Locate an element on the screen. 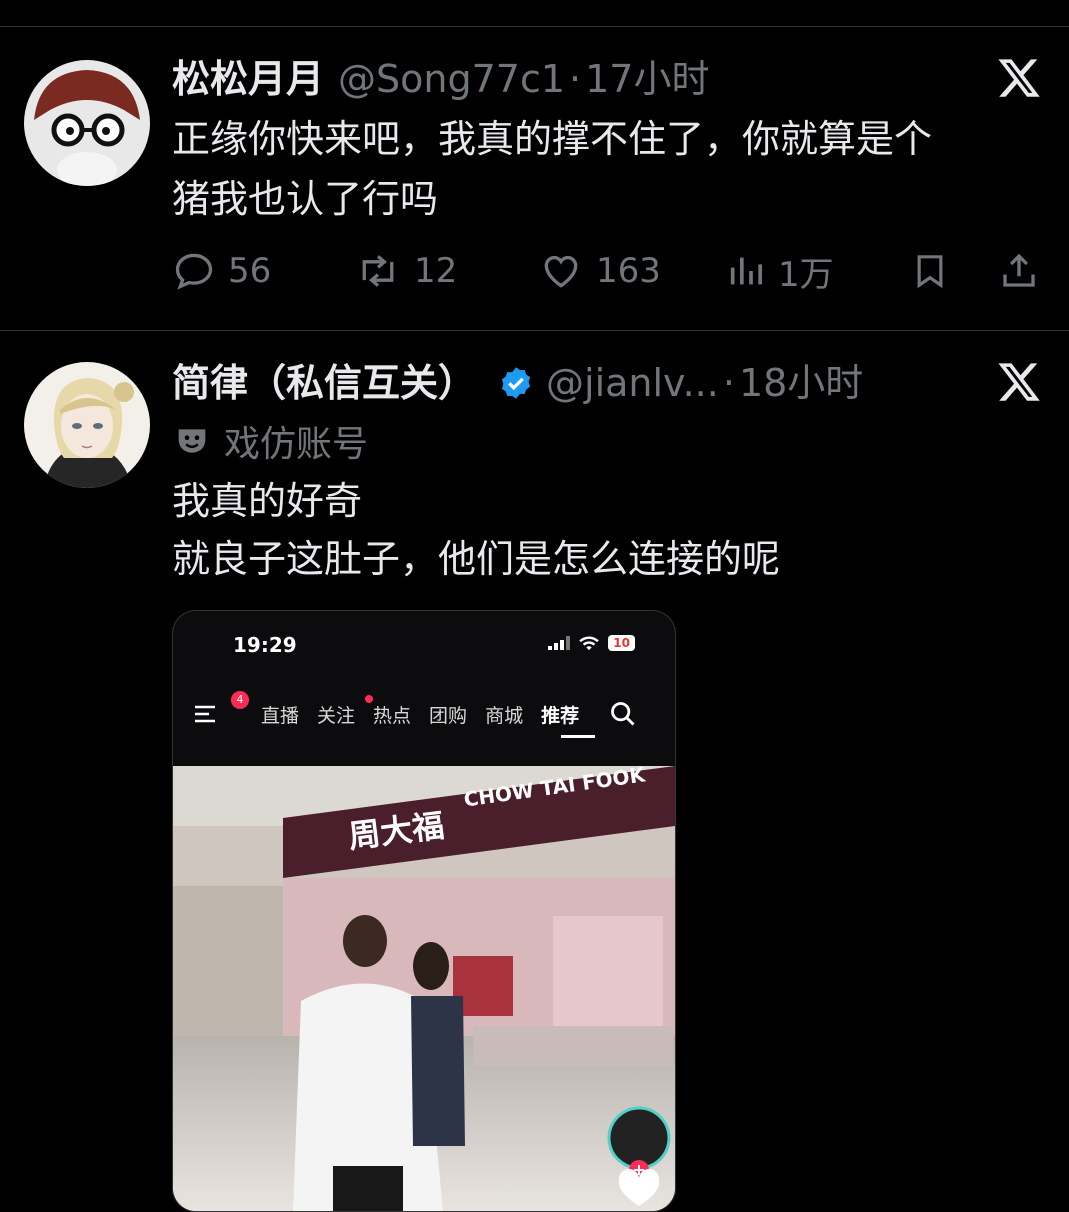  verified-badge-icon is located at coordinates (516, 383).